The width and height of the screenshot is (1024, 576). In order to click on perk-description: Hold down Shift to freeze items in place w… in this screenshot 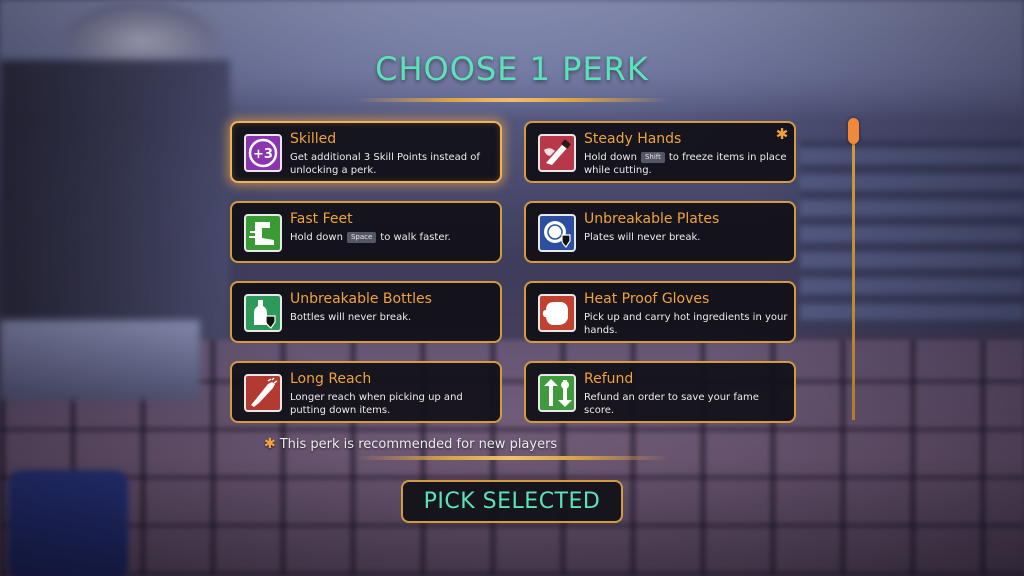, I will do `click(685, 164)`.